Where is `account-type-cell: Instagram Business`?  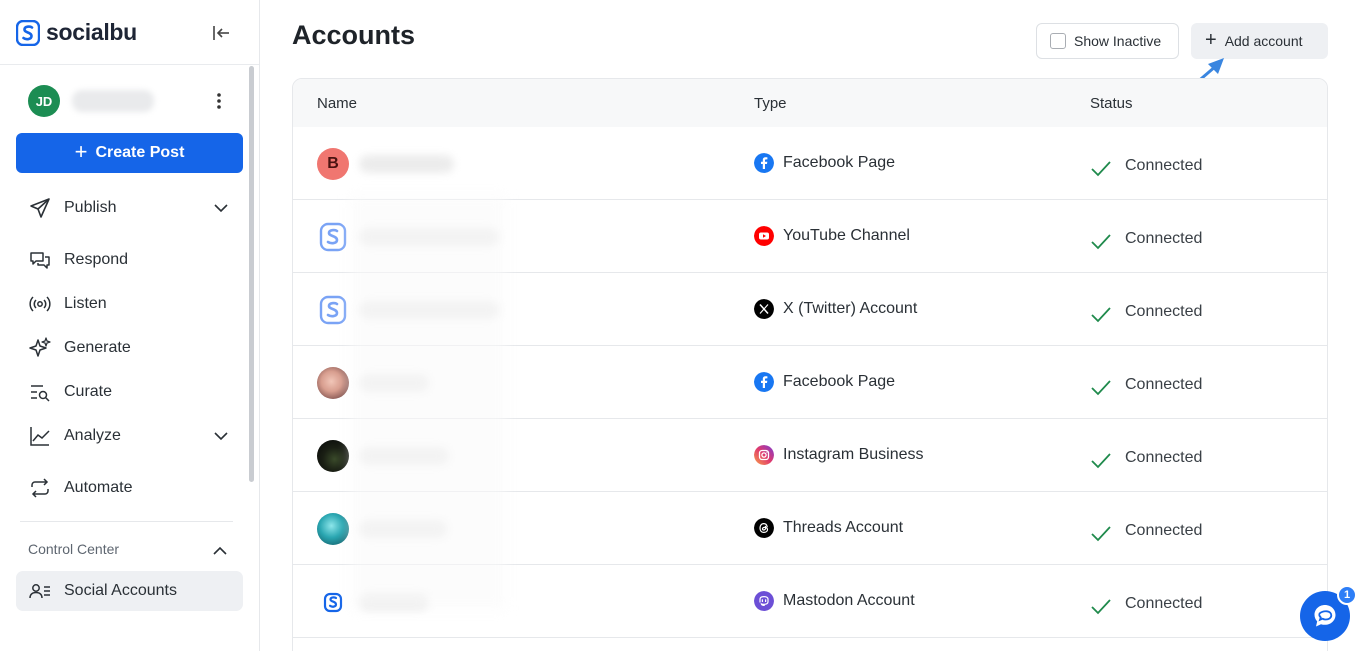
account-type-cell: Instagram Business is located at coordinates (839, 455).